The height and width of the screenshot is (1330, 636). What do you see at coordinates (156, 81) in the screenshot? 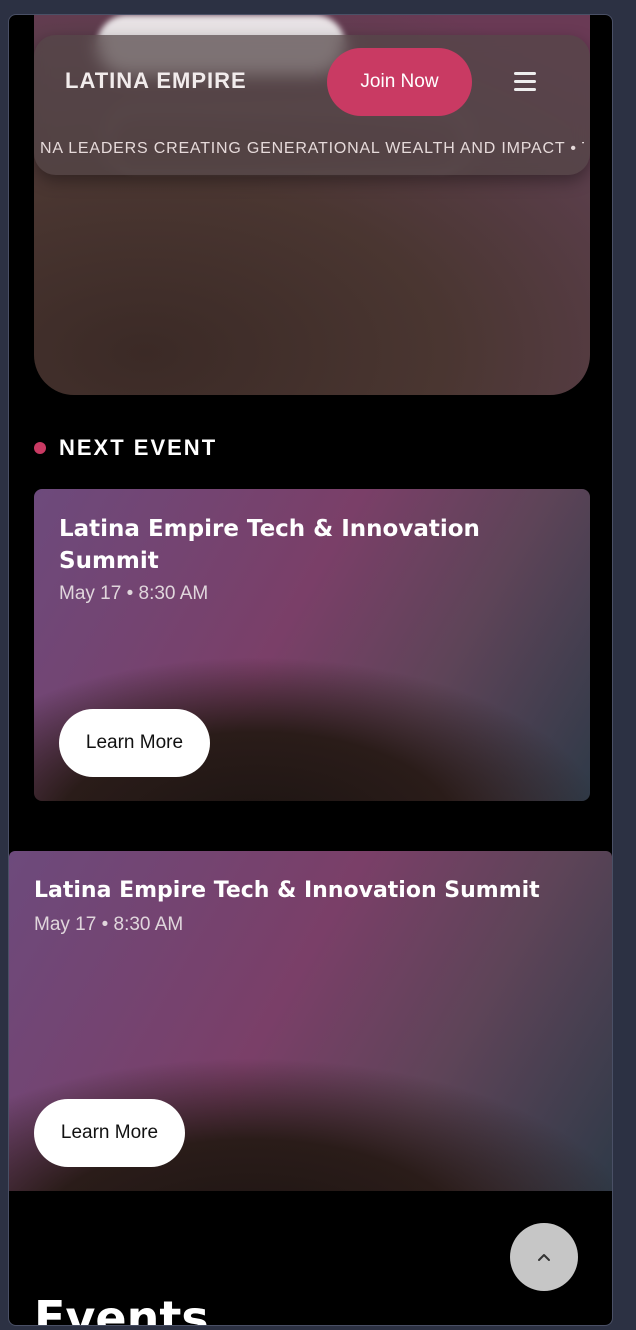
I see `brand-logo-text: LATINA EMPIRE` at bounding box center [156, 81].